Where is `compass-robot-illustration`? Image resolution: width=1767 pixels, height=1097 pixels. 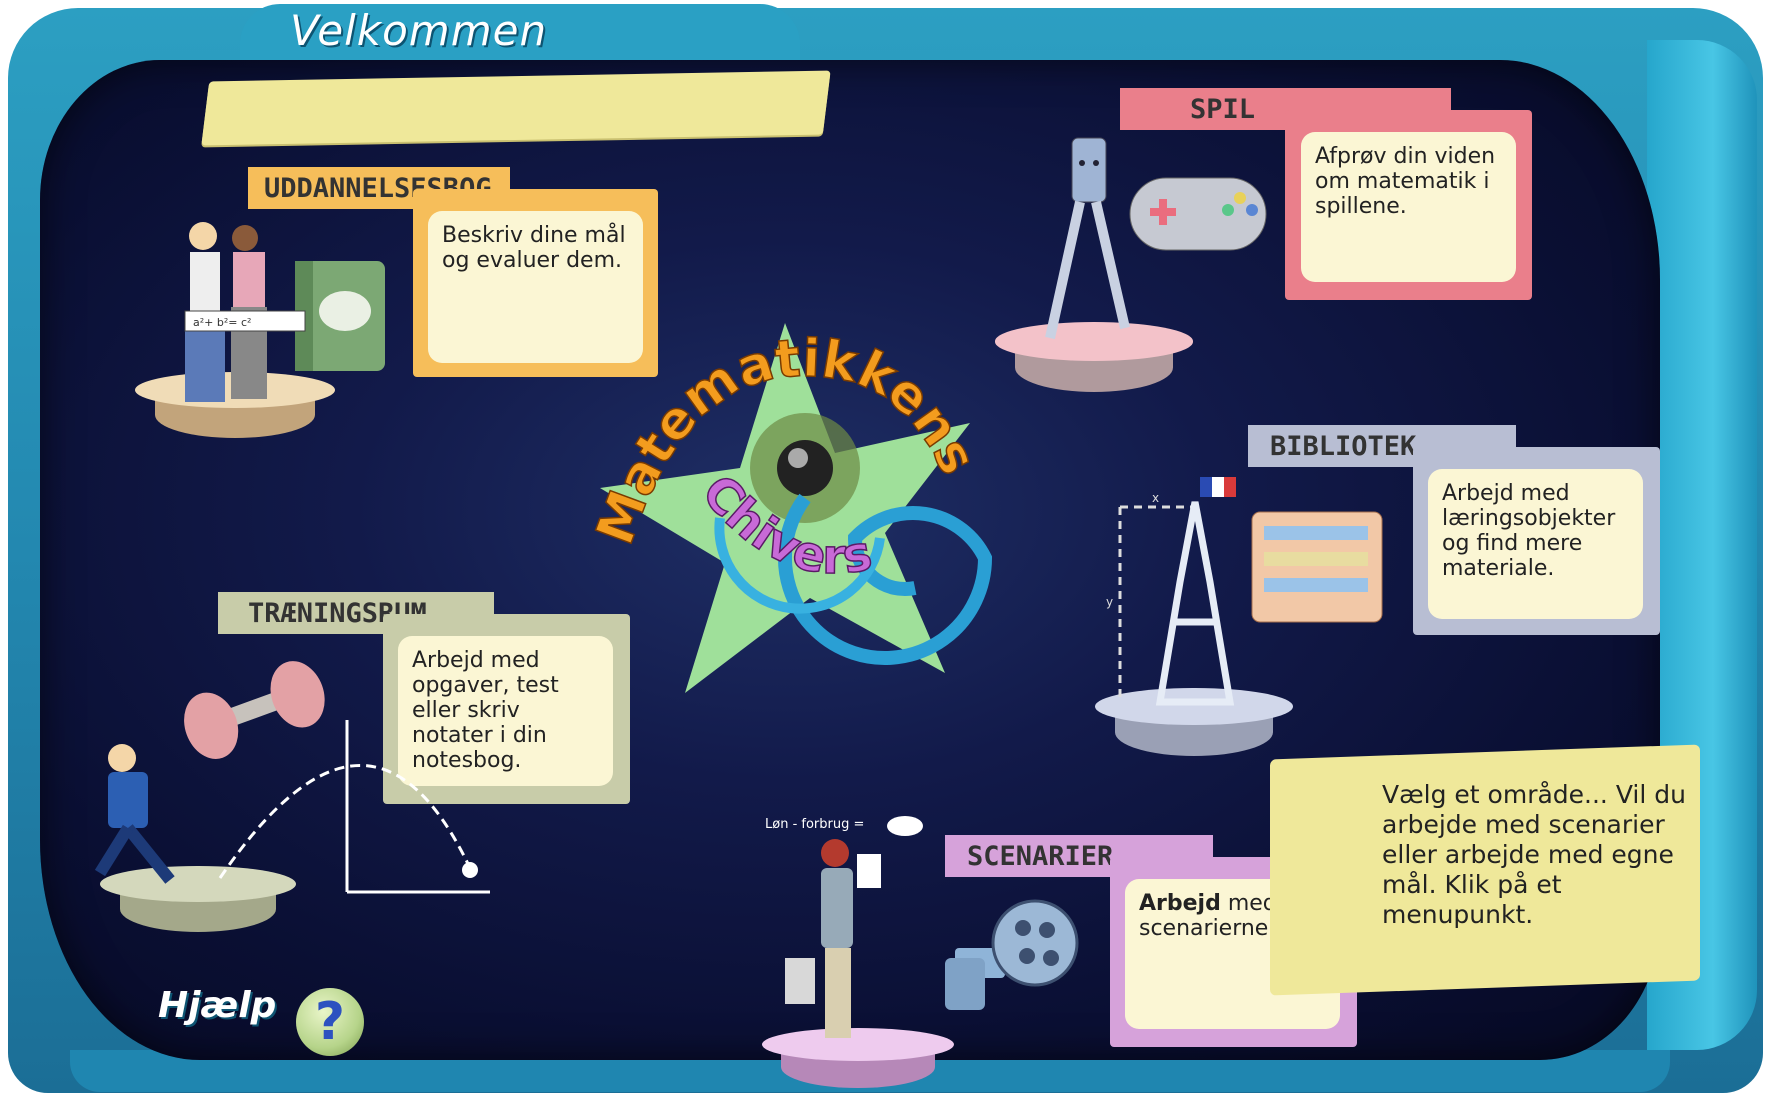 compass-robot-illustration is located at coordinates (1156, 238).